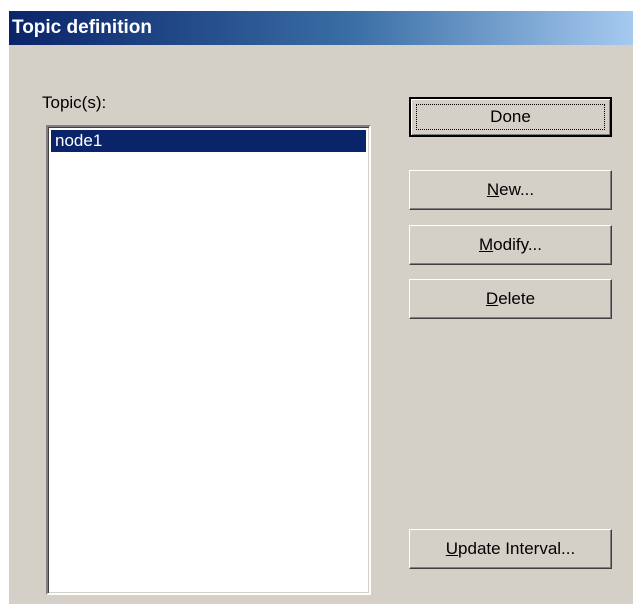 The image size is (633, 604). Describe the element at coordinates (82, 27) in the screenshot. I see `window-title: Topic definition` at that location.